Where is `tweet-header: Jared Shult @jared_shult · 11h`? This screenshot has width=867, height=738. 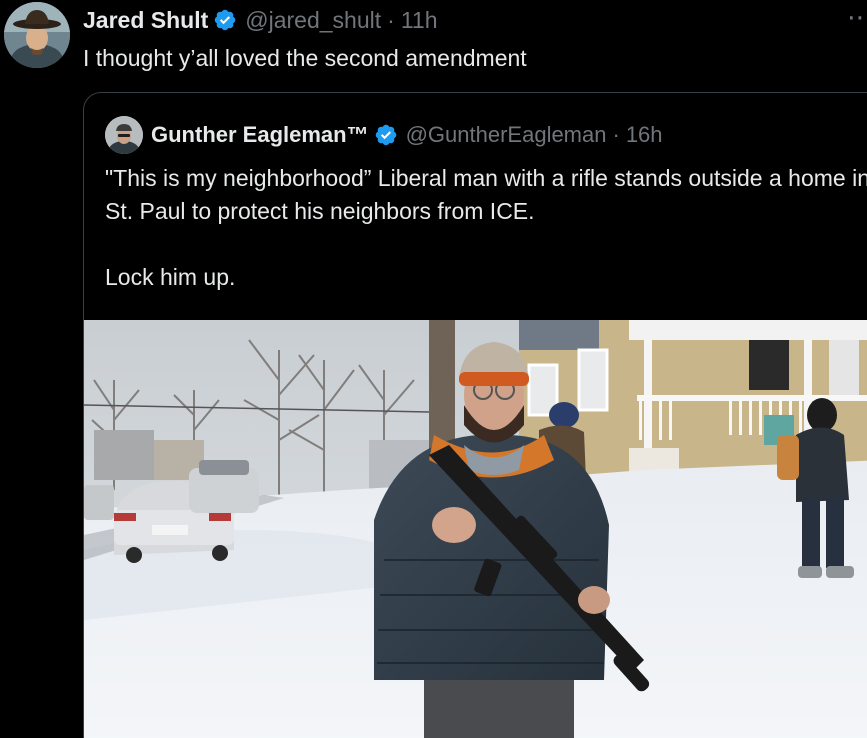 tweet-header: Jared Shult @jared_shult · 11h is located at coordinates (260, 20).